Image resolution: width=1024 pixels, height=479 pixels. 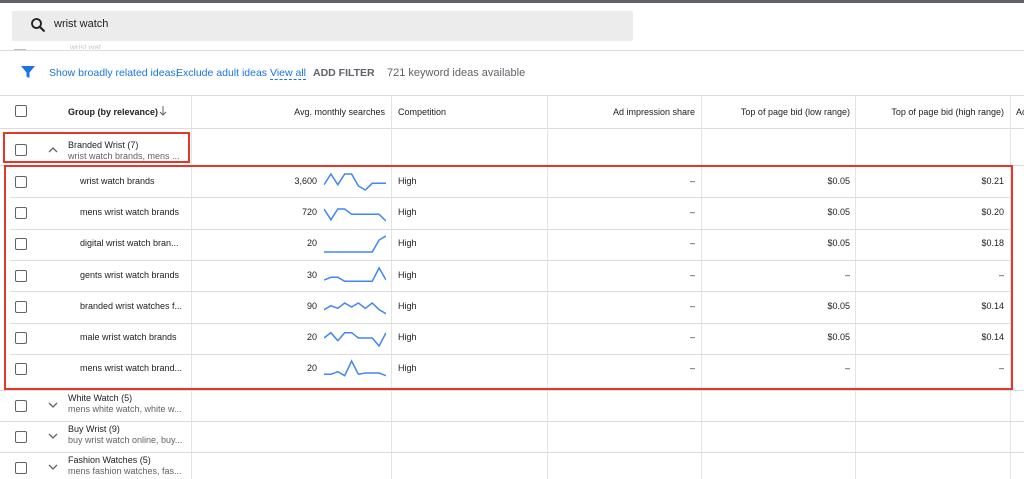 What do you see at coordinates (28, 72) in the screenshot?
I see `filter-icon` at bounding box center [28, 72].